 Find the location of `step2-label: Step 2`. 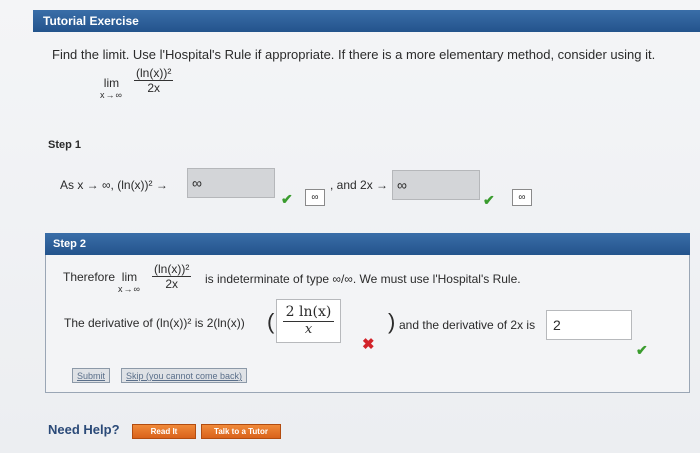

step2-label: Step 2 is located at coordinates (70, 244).